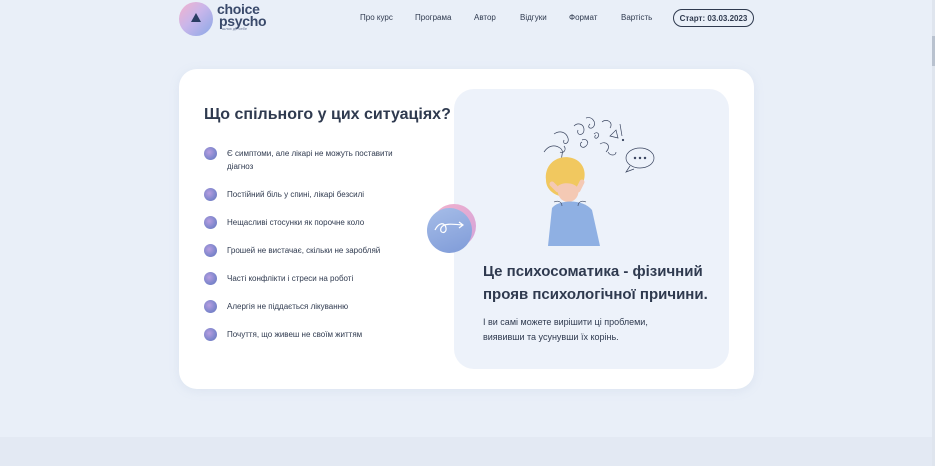 Image resolution: width=935 pixels, height=466 pixels. Describe the element at coordinates (288, 306) in the screenshot. I see `list-item-text: Алергія не піддається лікуванню` at that location.